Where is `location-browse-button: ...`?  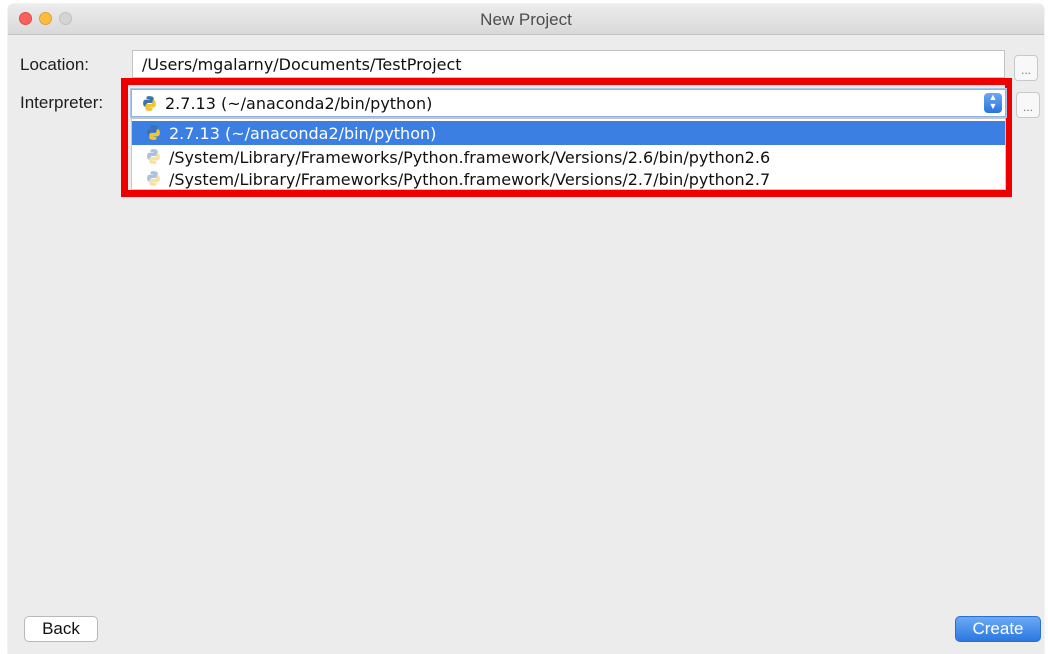 location-browse-button: ... is located at coordinates (1026, 68).